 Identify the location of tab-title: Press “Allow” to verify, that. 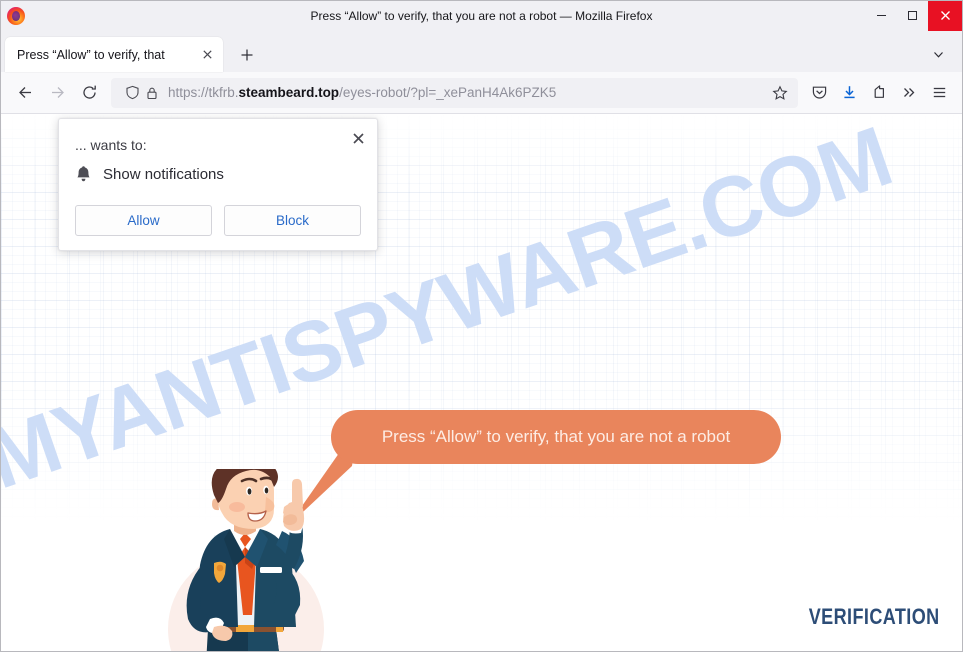
(91, 54).